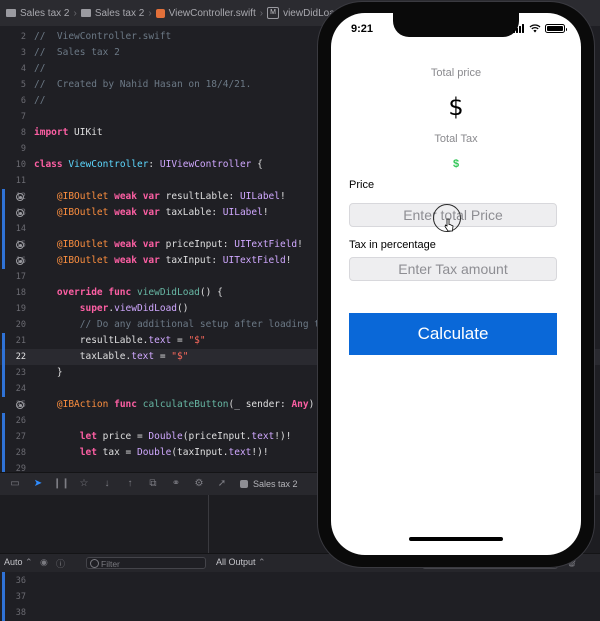 The height and width of the screenshot is (621, 600). Describe the element at coordinates (392, 245) in the screenshot. I see `tax-percentage-label: Tax in percentage` at that location.